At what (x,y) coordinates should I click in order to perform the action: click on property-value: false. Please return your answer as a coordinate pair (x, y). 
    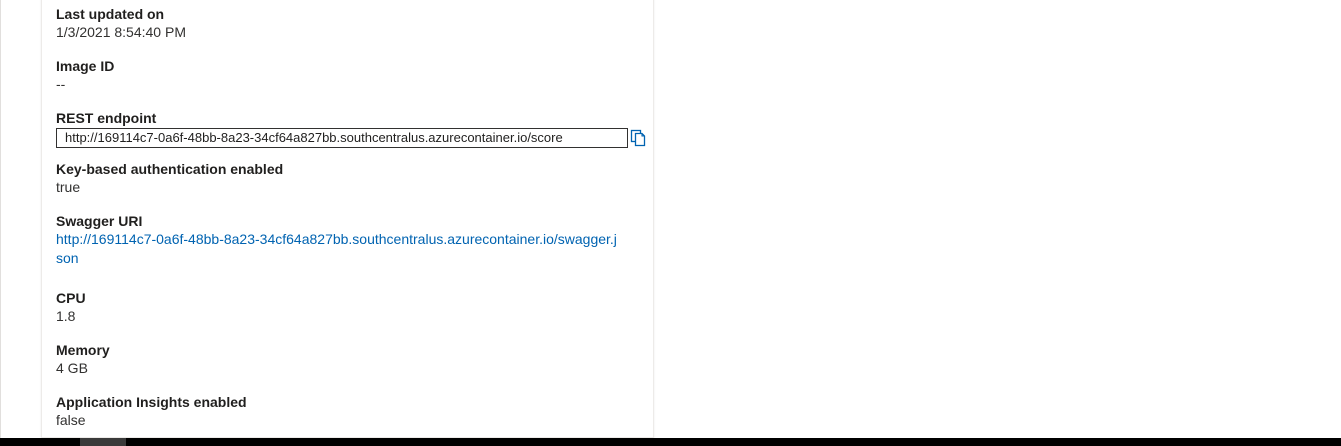
    Looking at the image, I should click on (71, 420).